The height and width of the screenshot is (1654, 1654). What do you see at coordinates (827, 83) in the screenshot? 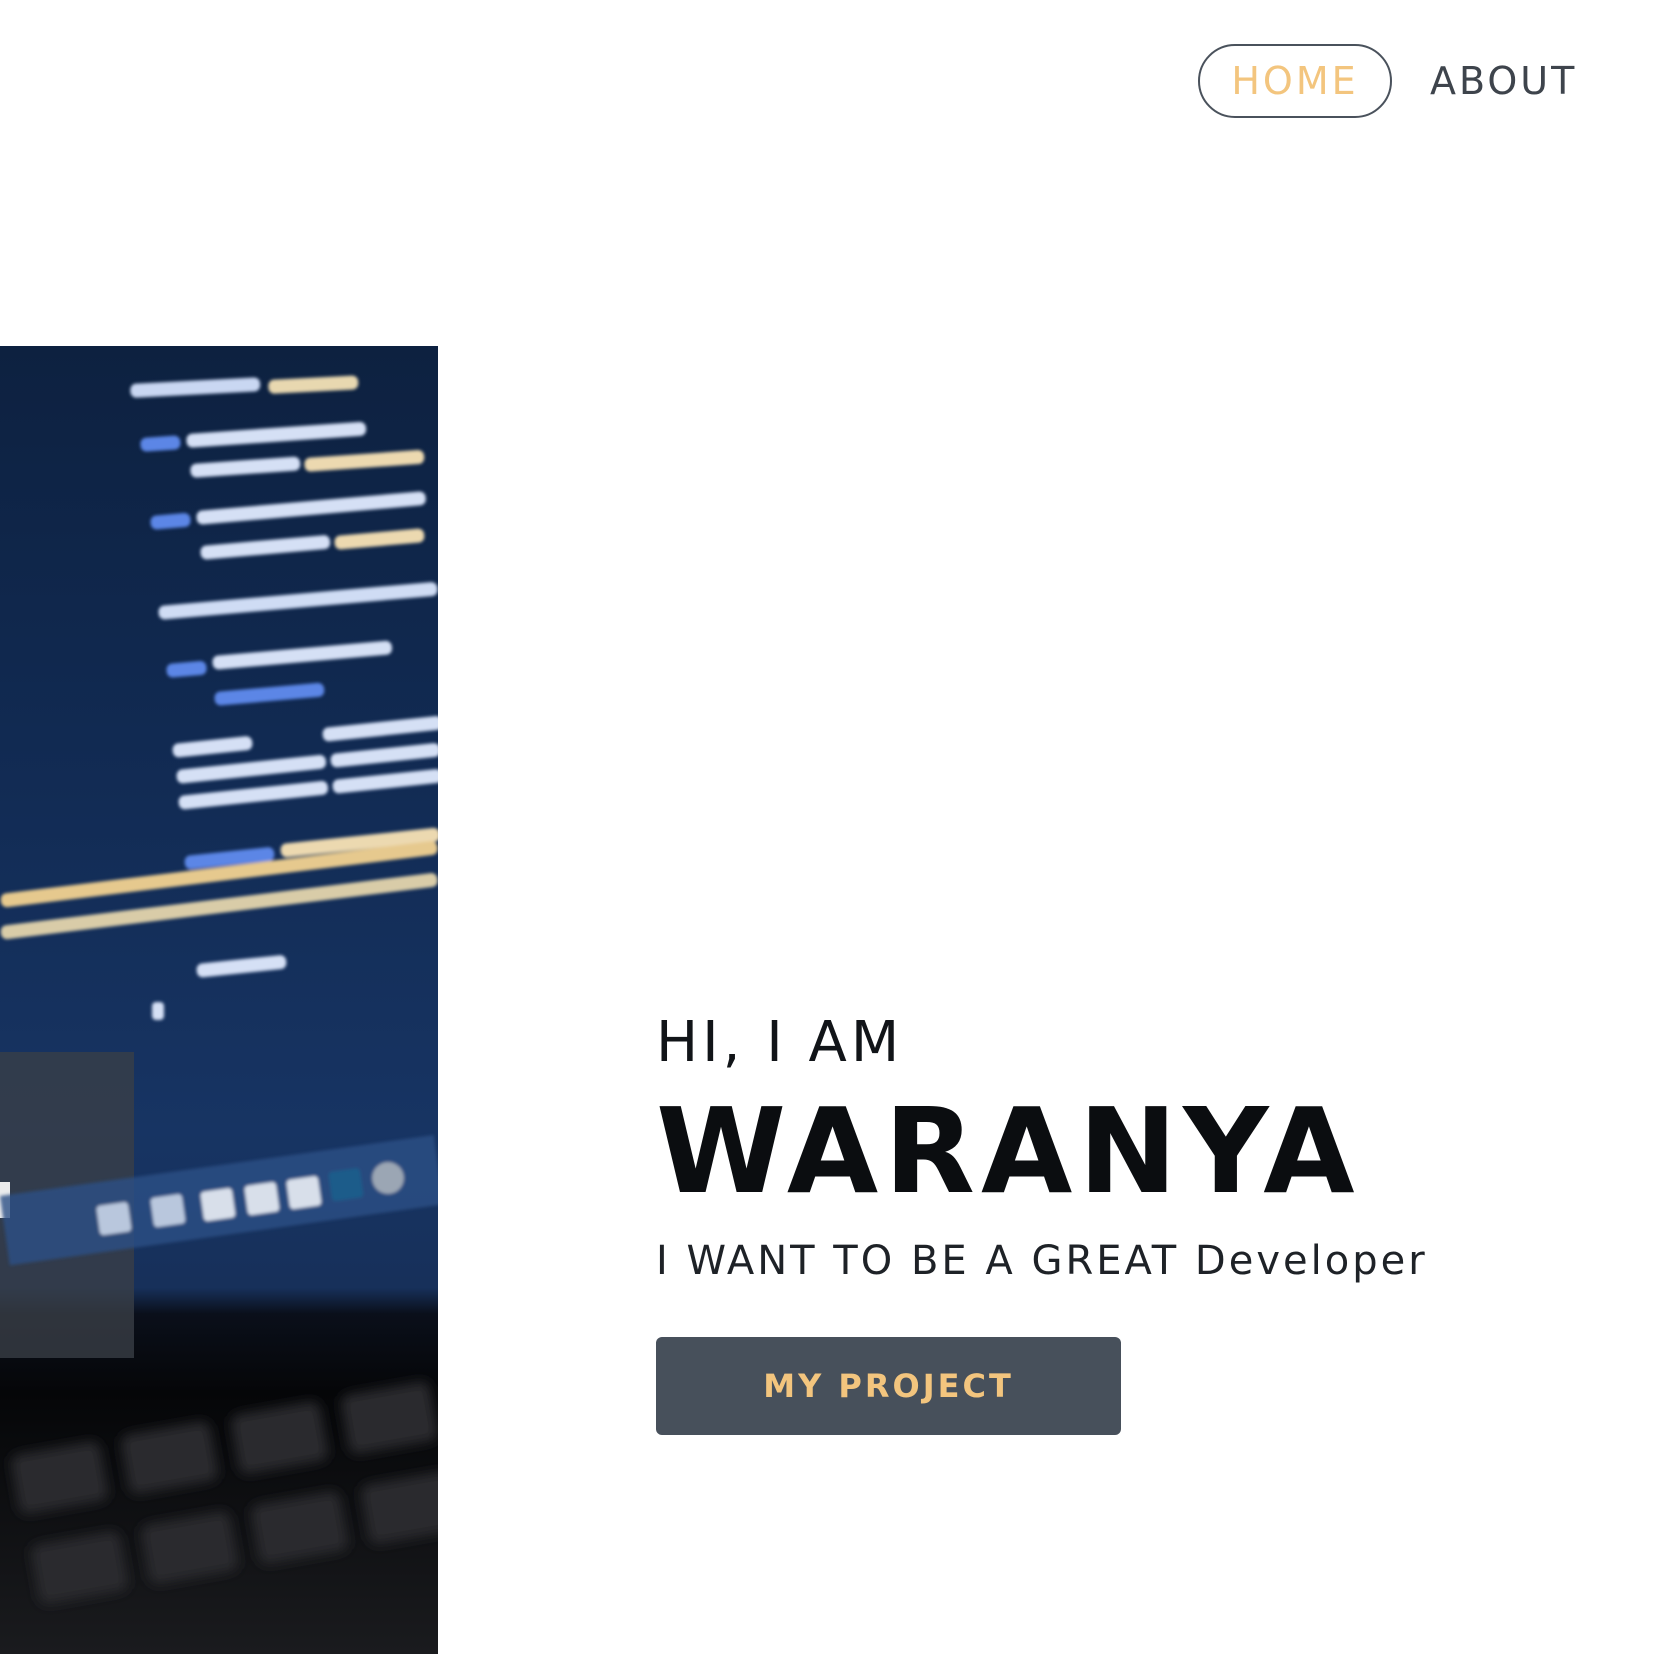
I see `top-navigation: HOME ABOUT` at bounding box center [827, 83].